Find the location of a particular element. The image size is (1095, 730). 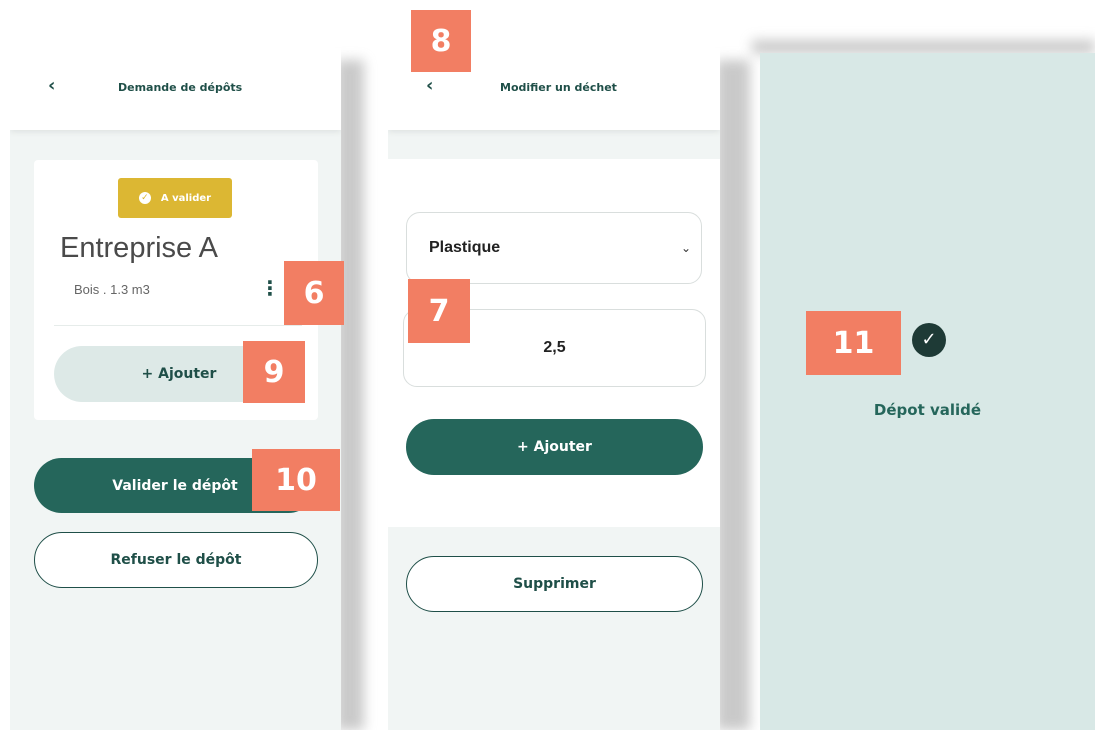

success-message: Dépot validé is located at coordinates (927, 410).